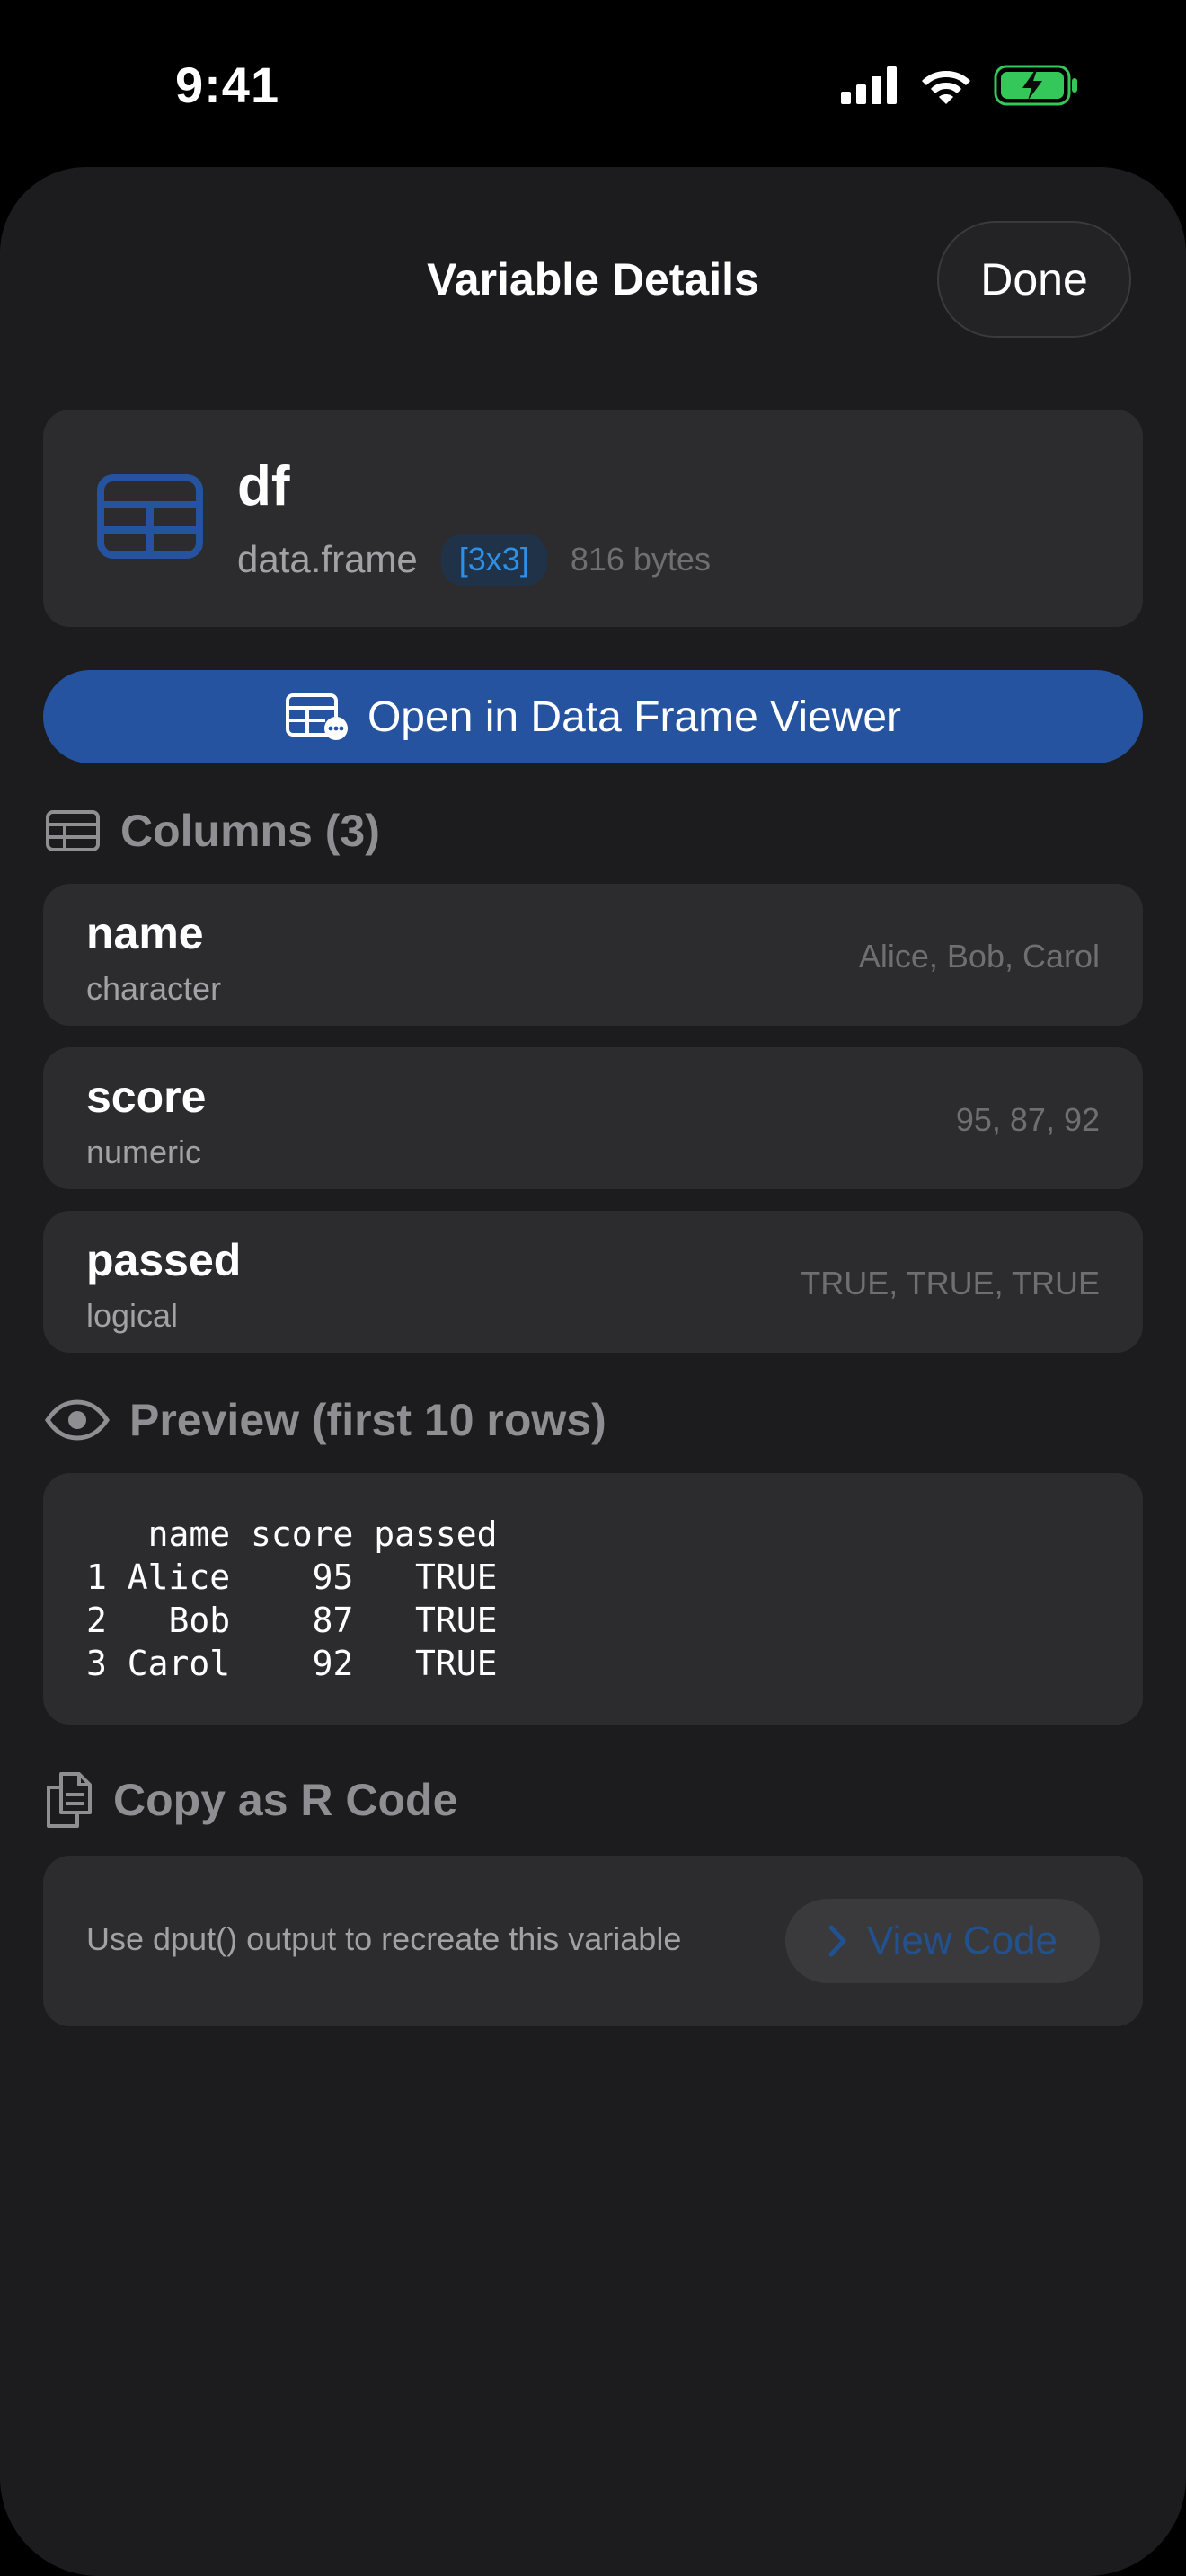  Describe the element at coordinates (77, 1420) in the screenshot. I see `eye-icon` at that location.